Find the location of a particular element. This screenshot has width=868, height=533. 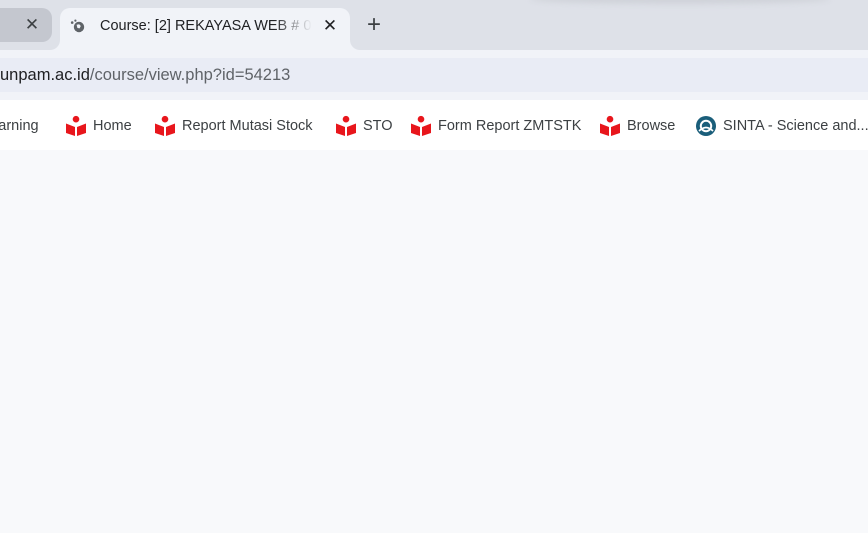

toolbar: unpam.ac.id/course/view.php?id=54213 is located at coordinates (434, 75).